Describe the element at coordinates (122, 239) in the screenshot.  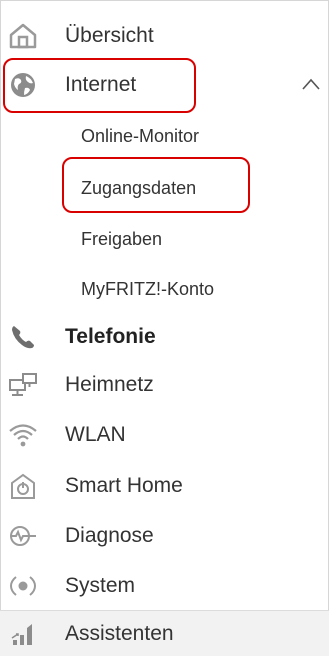
I see `subnav-item-label: Freigaben` at that location.